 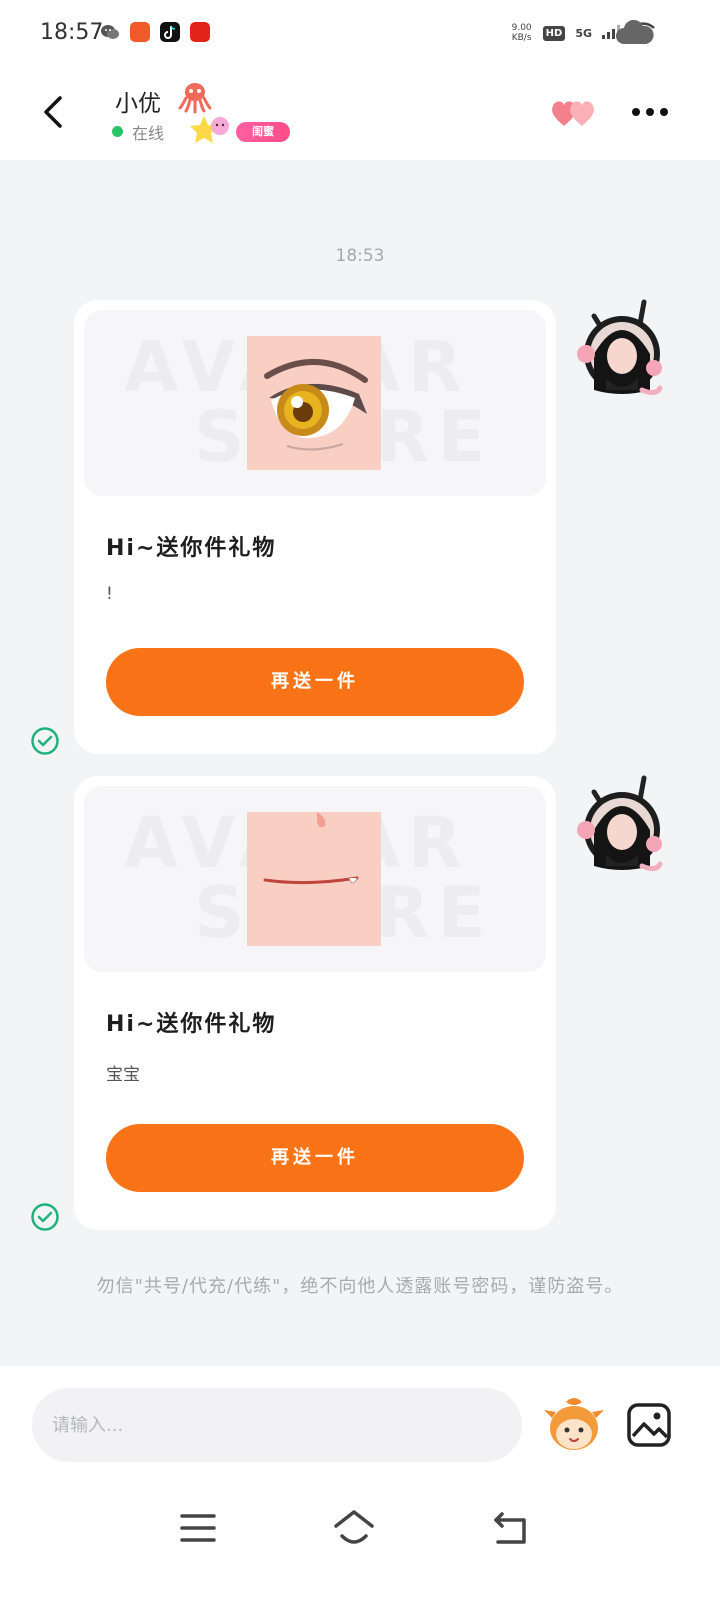 What do you see at coordinates (574, 1424) in the screenshot?
I see `mascot-emoji-icon` at bounding box center [574, 1424].